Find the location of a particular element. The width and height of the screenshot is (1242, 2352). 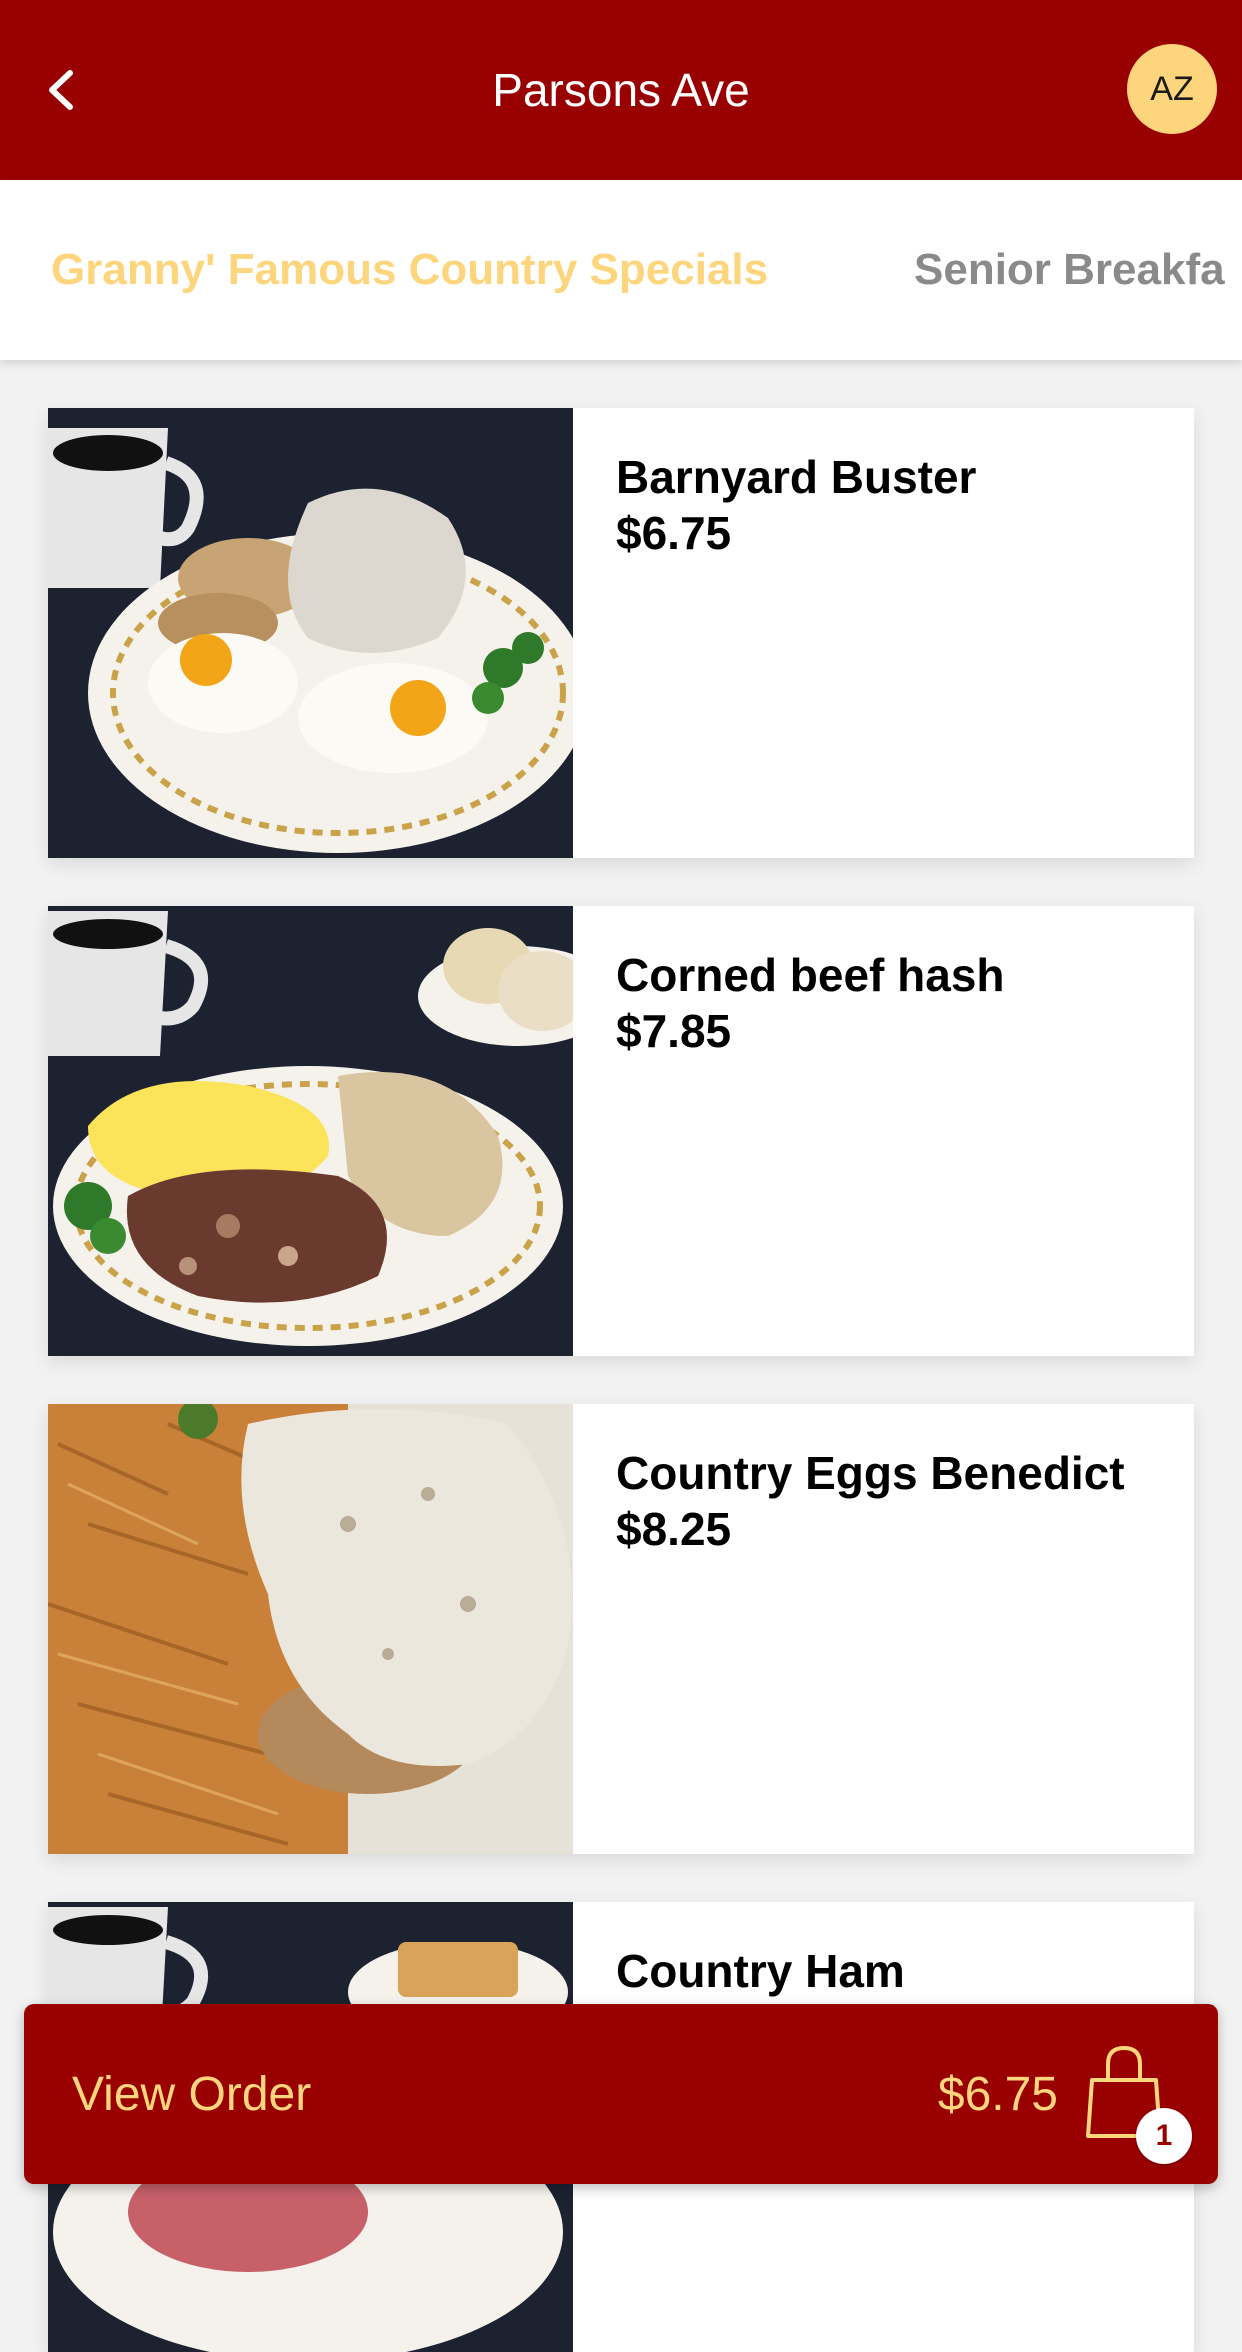

view-order-label: View Order is located at coordinates (192, 2094).